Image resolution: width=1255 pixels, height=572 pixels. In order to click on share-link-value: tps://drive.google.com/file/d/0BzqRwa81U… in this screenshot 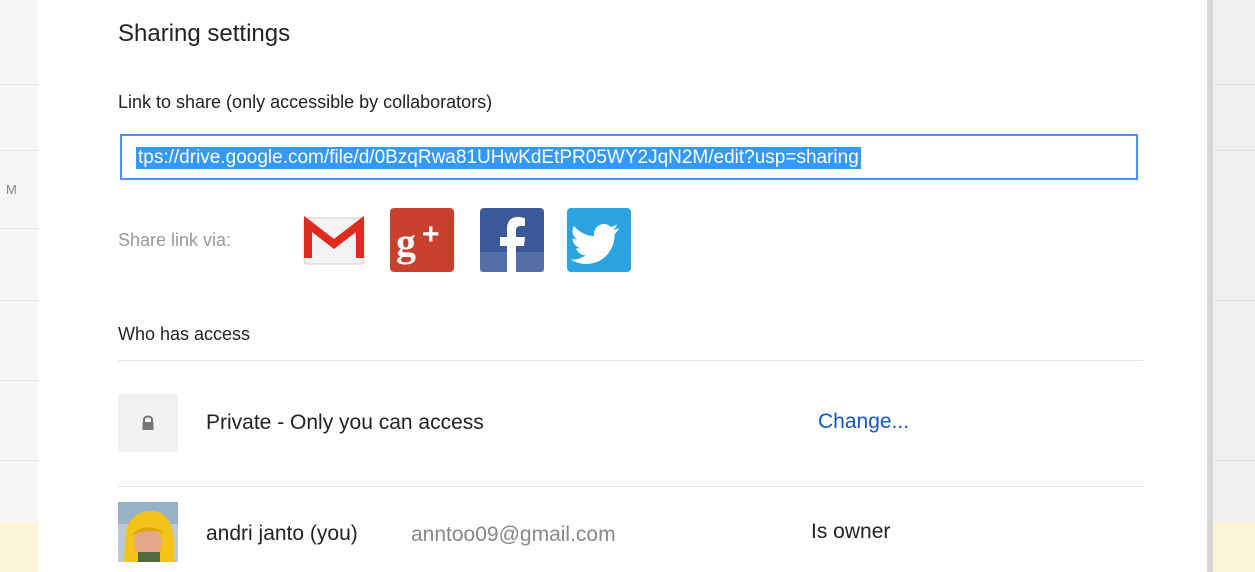, I will do `click(498, 158)`.